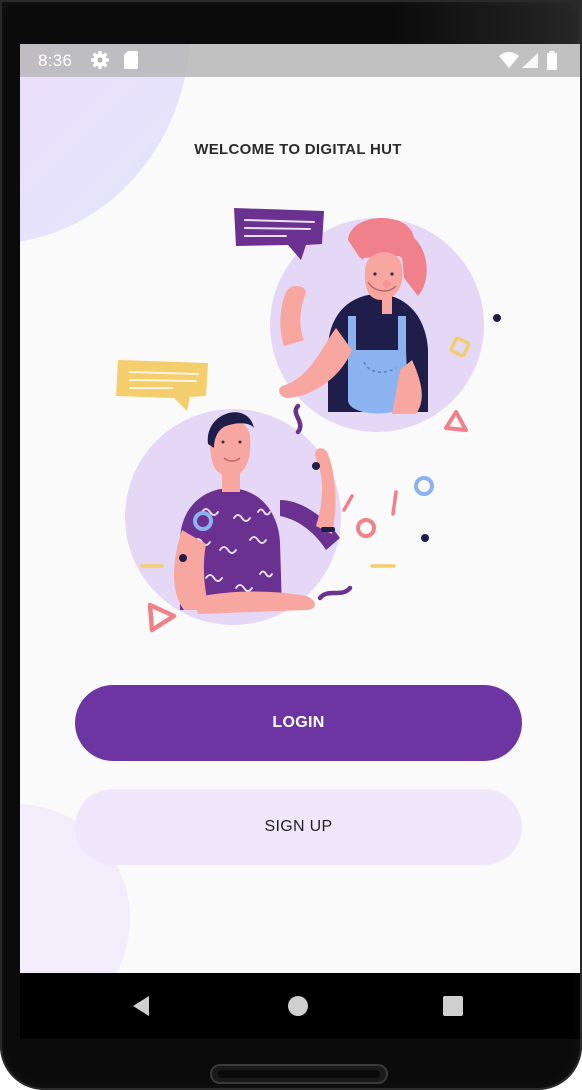  Describe the element at coordinates (487, 22) in the screenshot. I see `device-top-shade` at that location.